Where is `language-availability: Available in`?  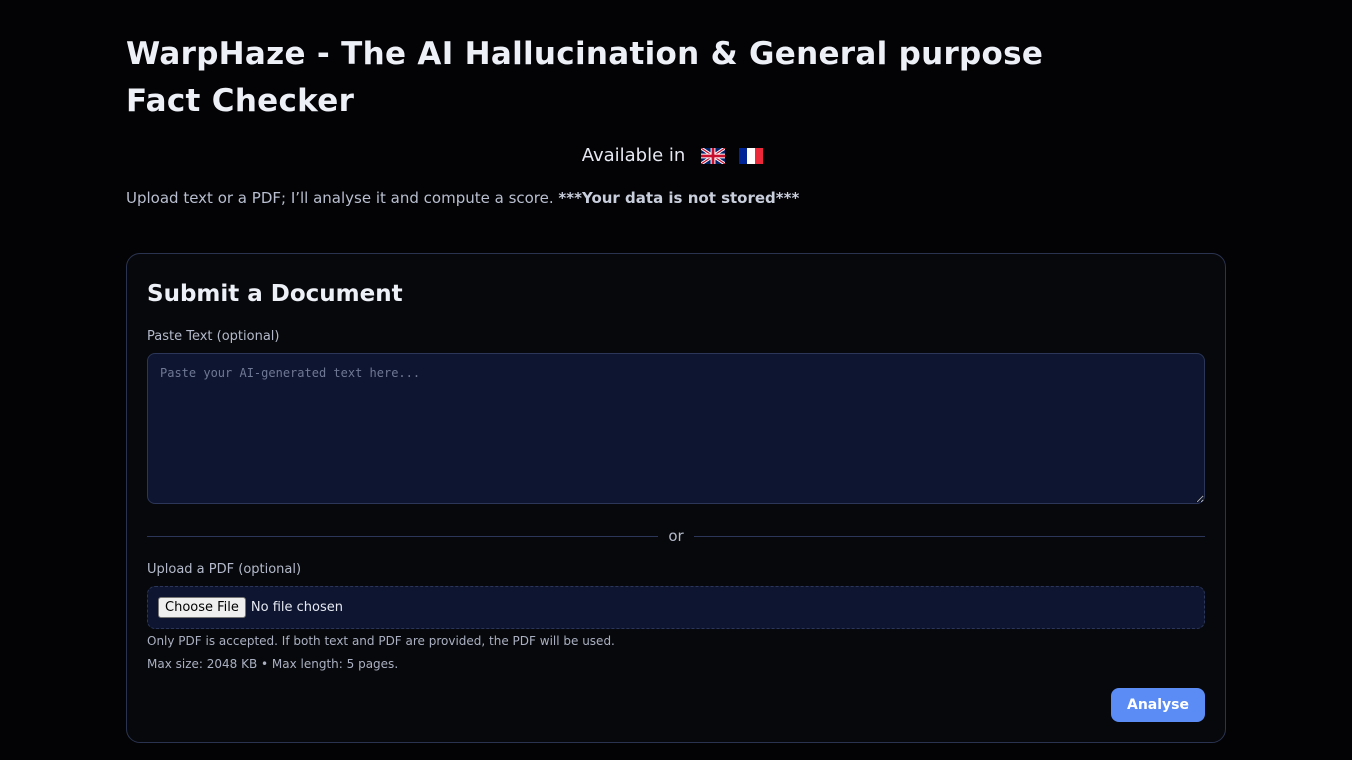
language-availability: Available in is located at coordinates (676, 155).